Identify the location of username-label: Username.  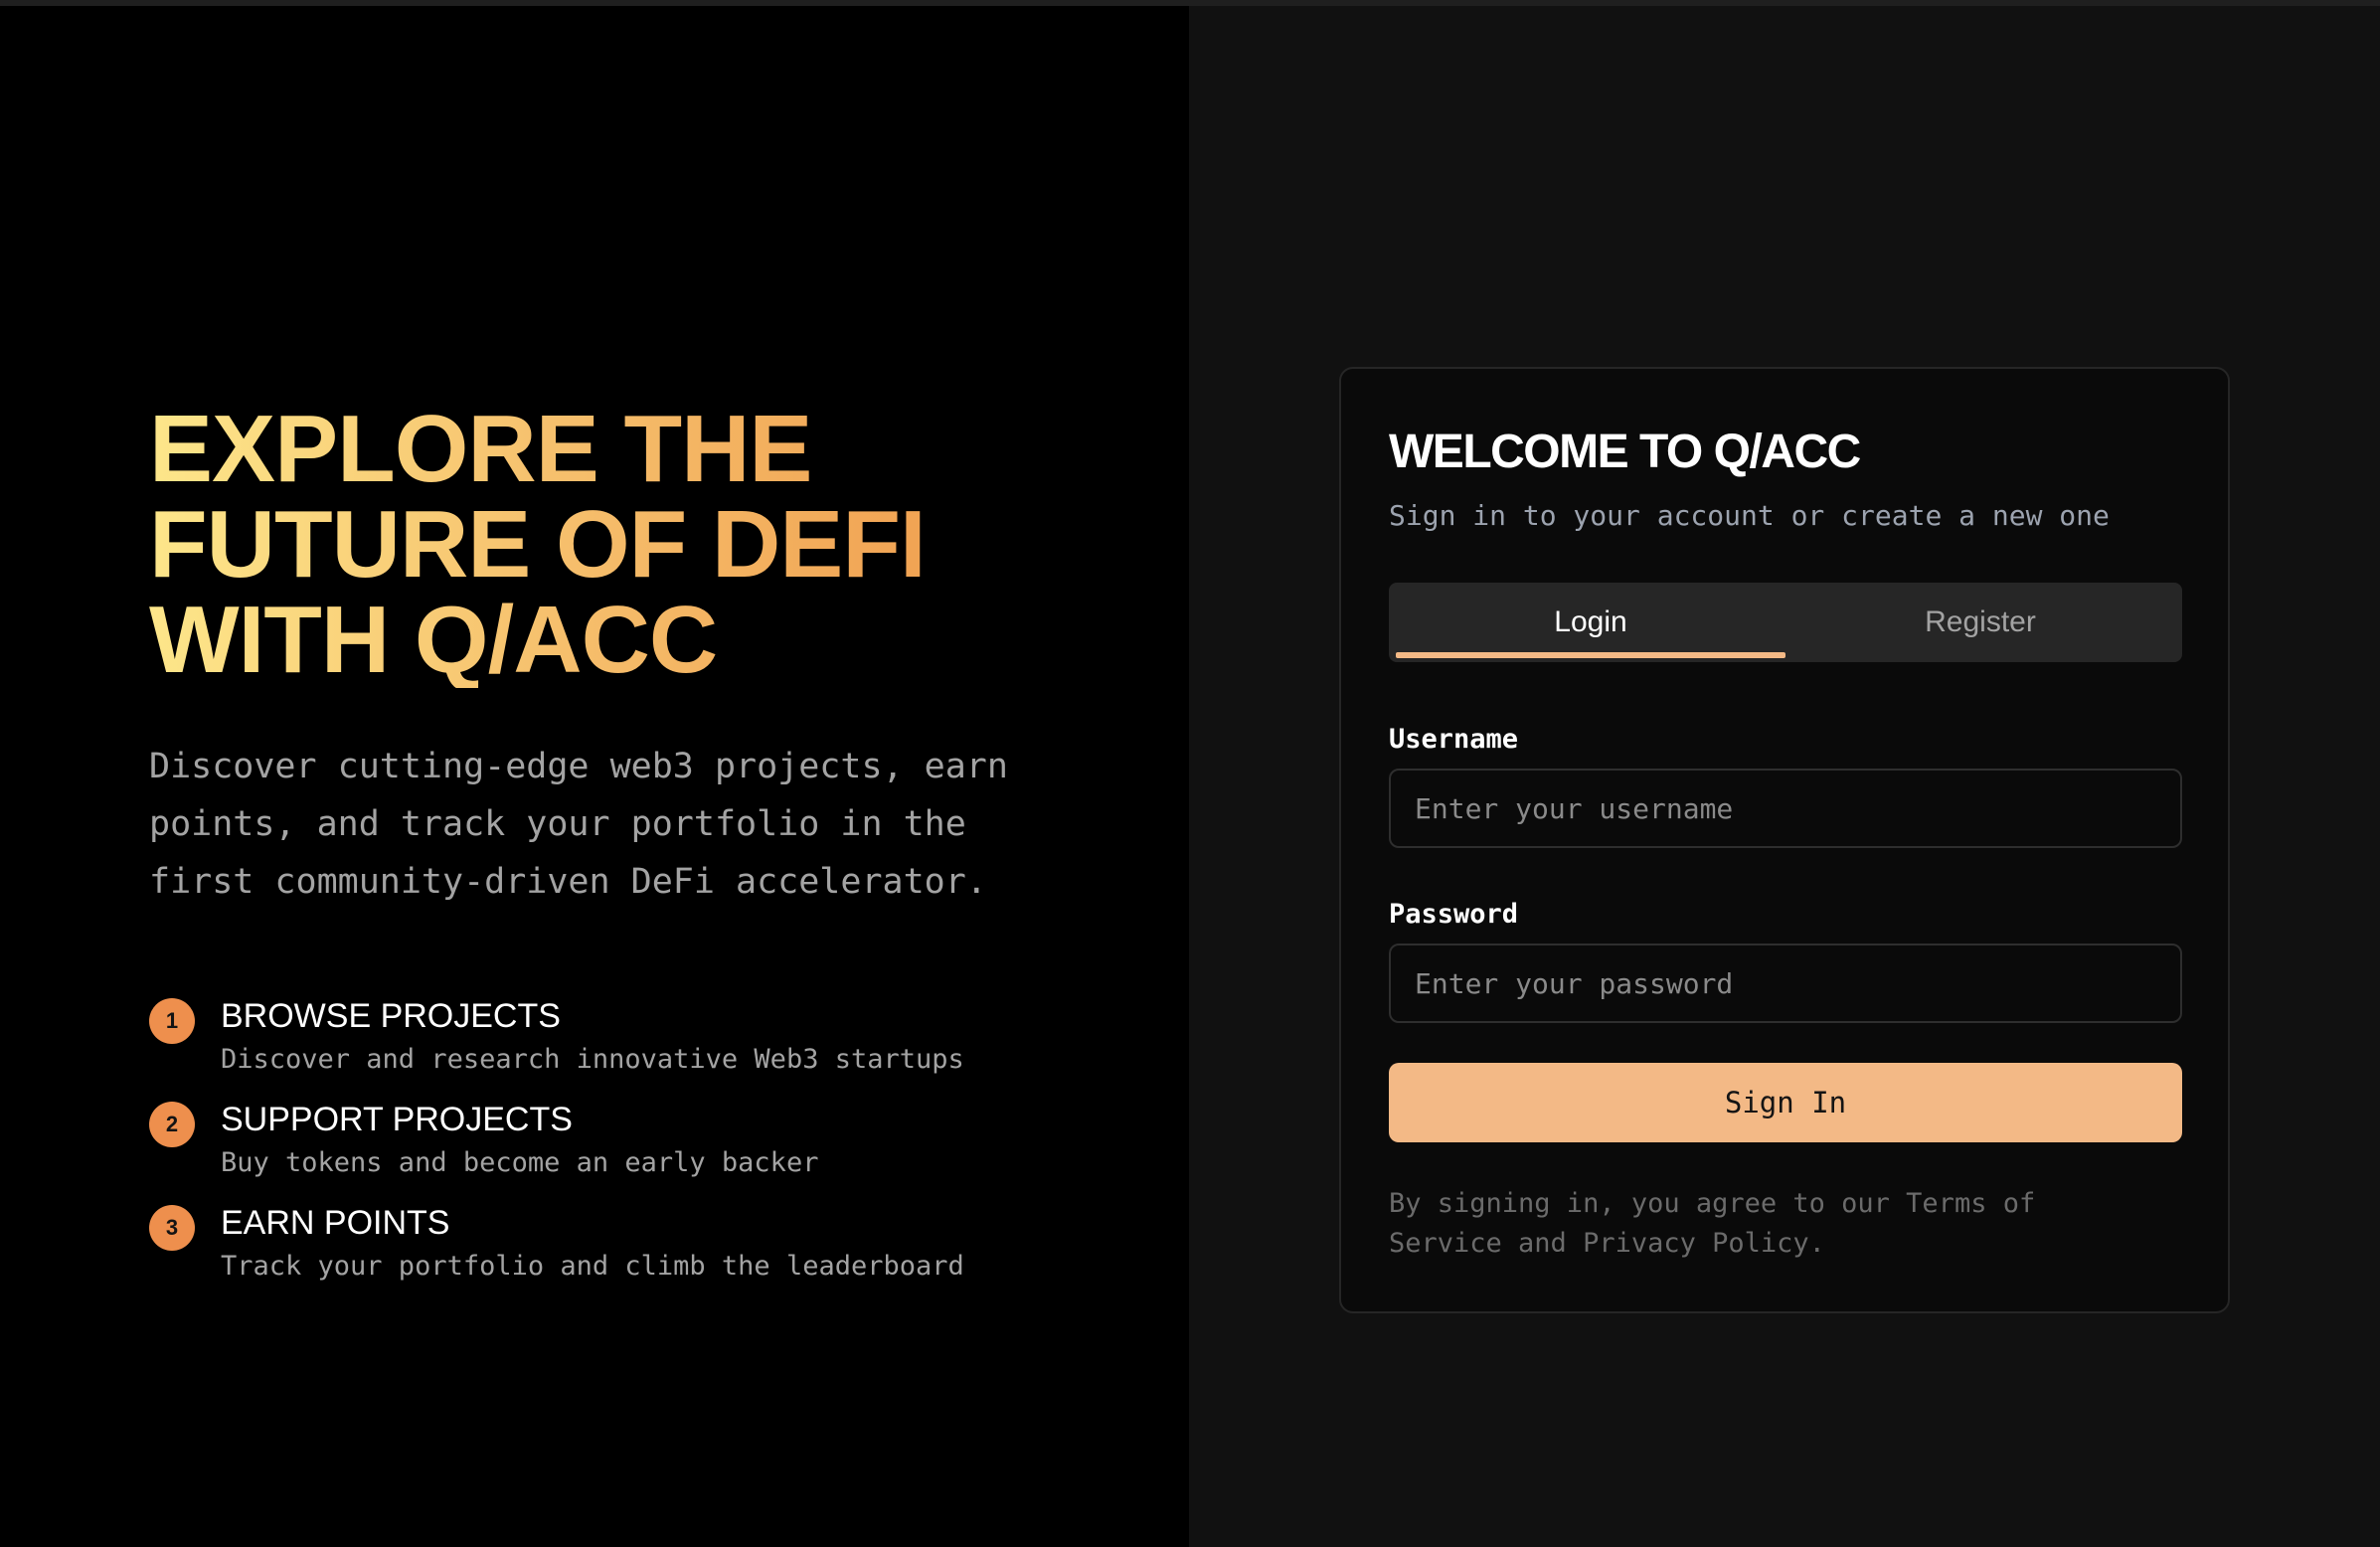
(1454, 739).